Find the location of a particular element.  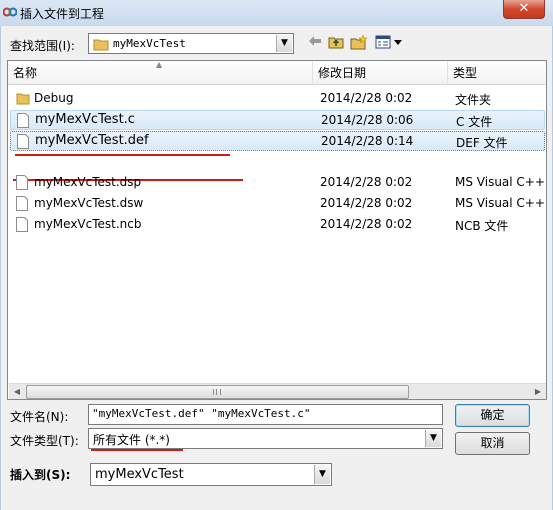

filetype-label: 文件类型(T): is located at coordinates (44, 441).